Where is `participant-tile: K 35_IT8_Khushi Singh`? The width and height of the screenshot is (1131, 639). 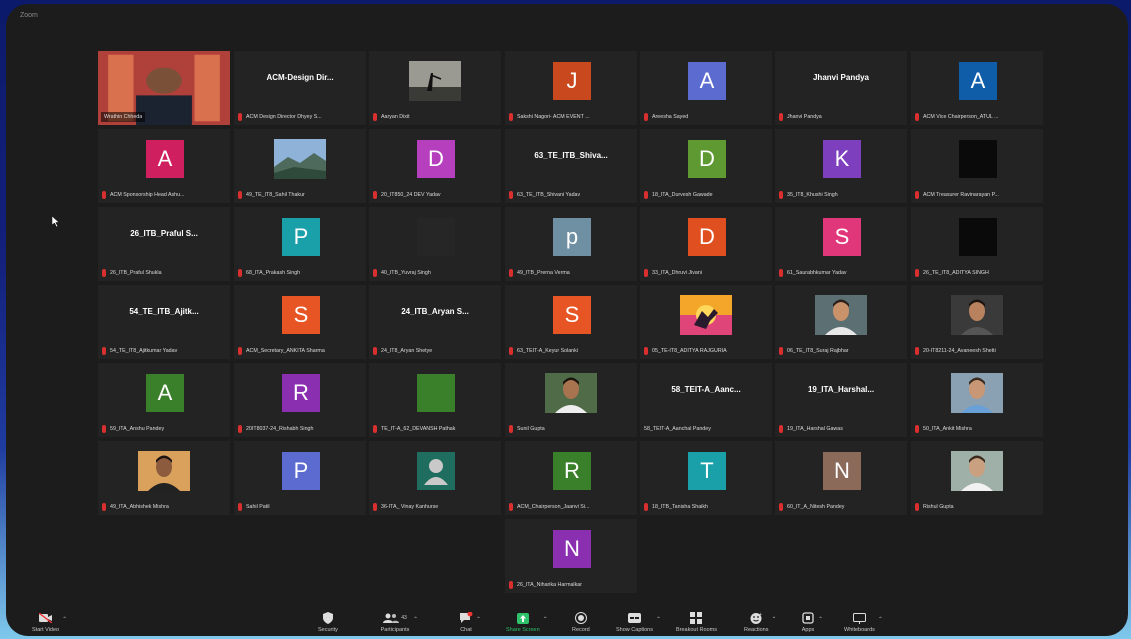
participant-tile: K 35_IT8_Khushi Singh is located at coordinates (841, 166).